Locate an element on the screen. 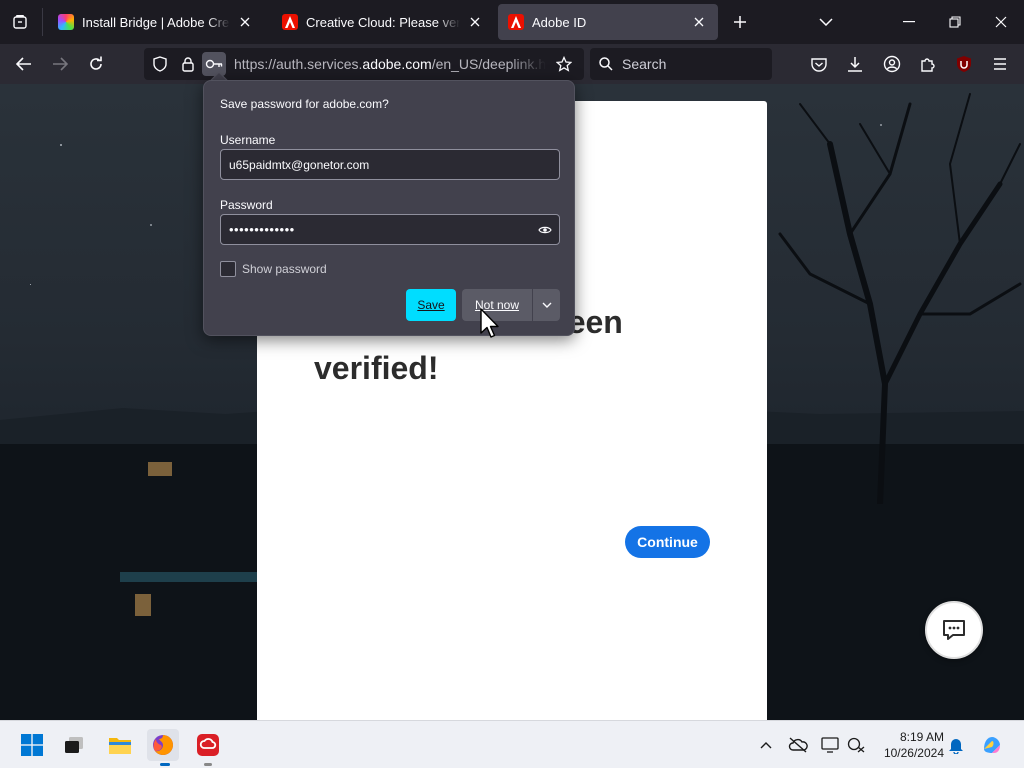  url-host: adobe.com is located at coordinates (397, 64).